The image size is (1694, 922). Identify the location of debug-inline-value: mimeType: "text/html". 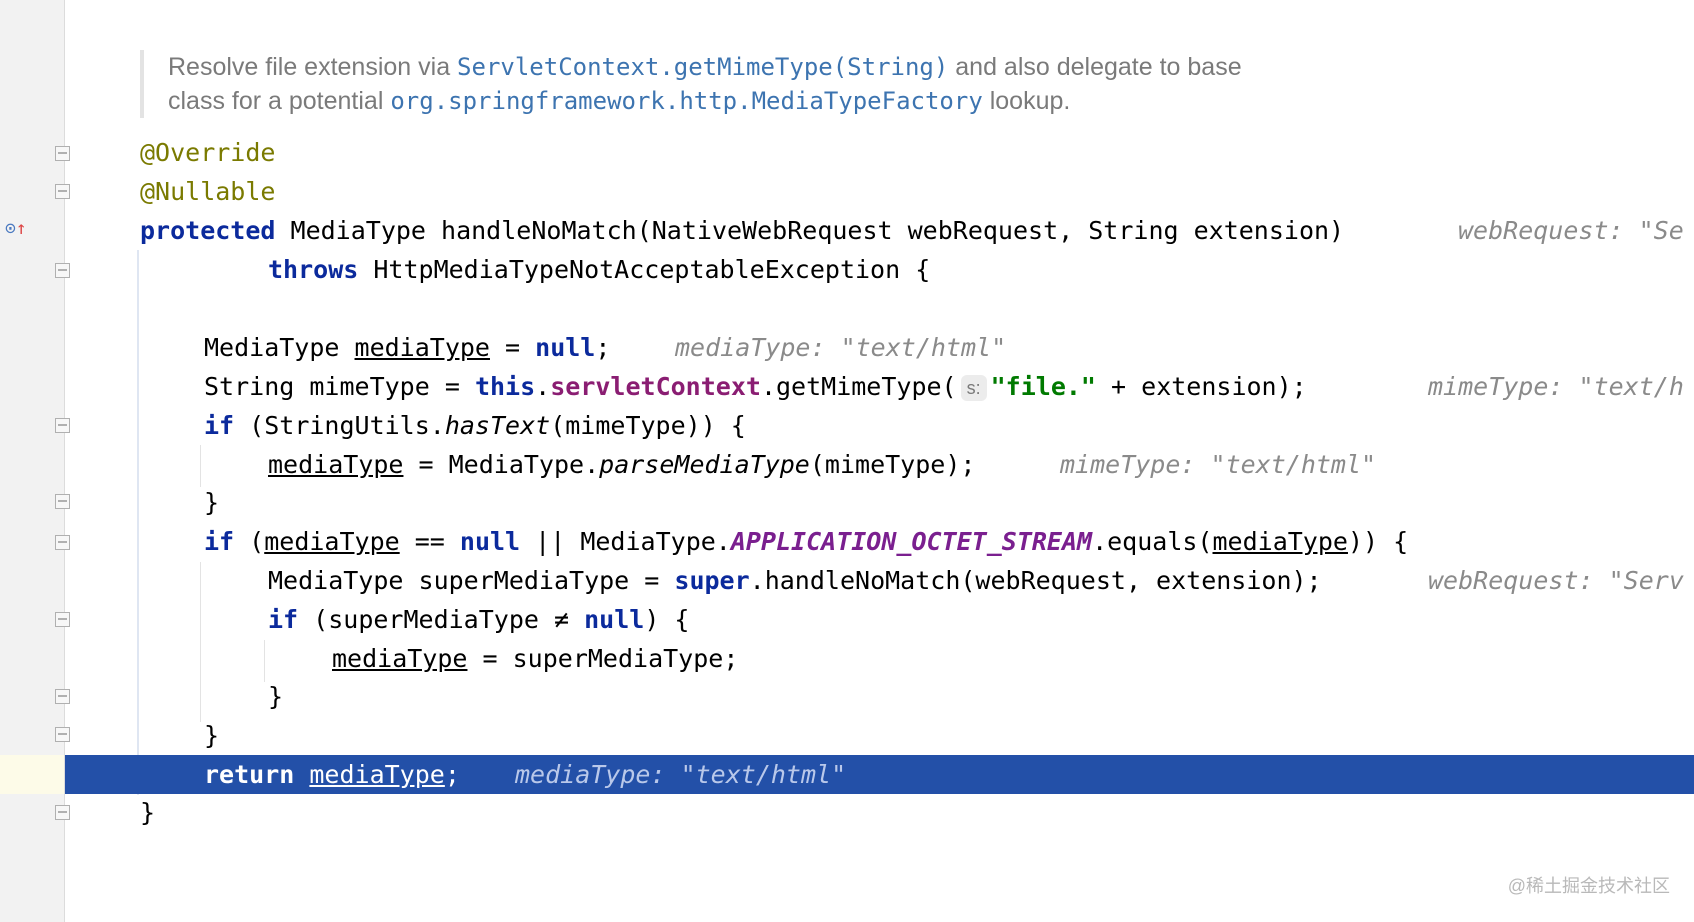
(1218, 464).